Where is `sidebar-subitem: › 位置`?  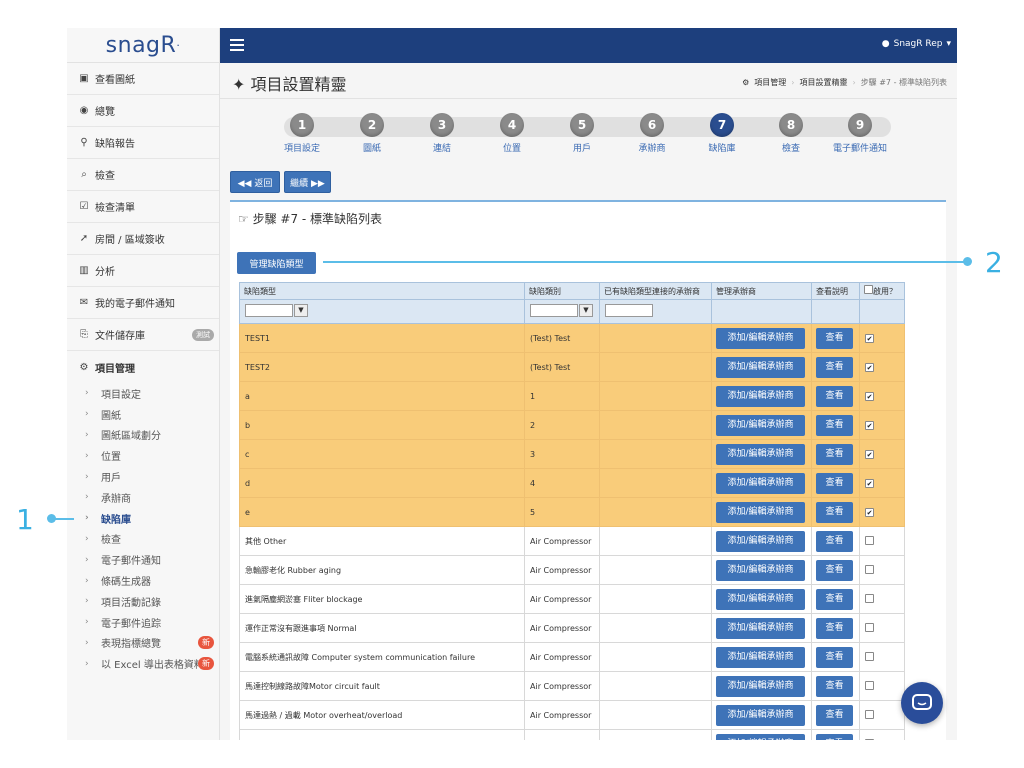
sidebar-subitem: › 位置 is located at coordinates (143, 455).